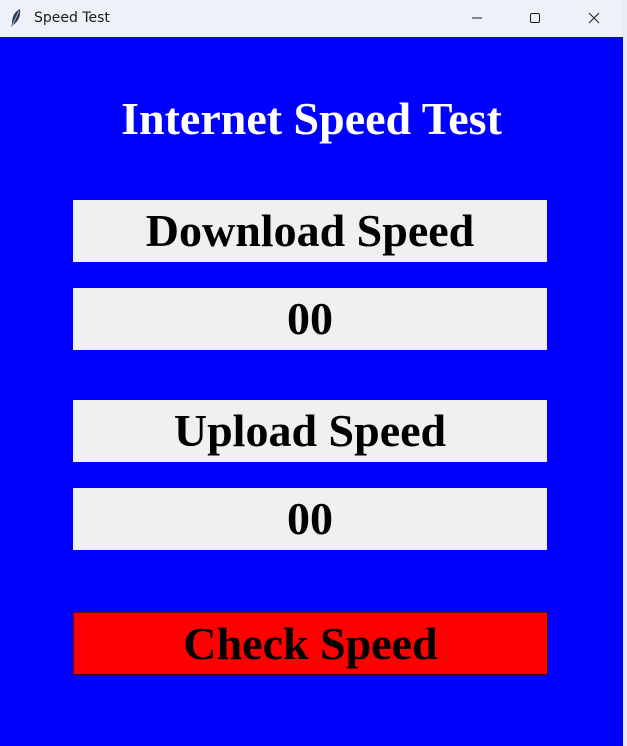 The height and width of the screenshot is (746, 627). Describe the element at coordinates (310, 231) in the screenshot. I see `download-speed-label: Download Speed` at that location.